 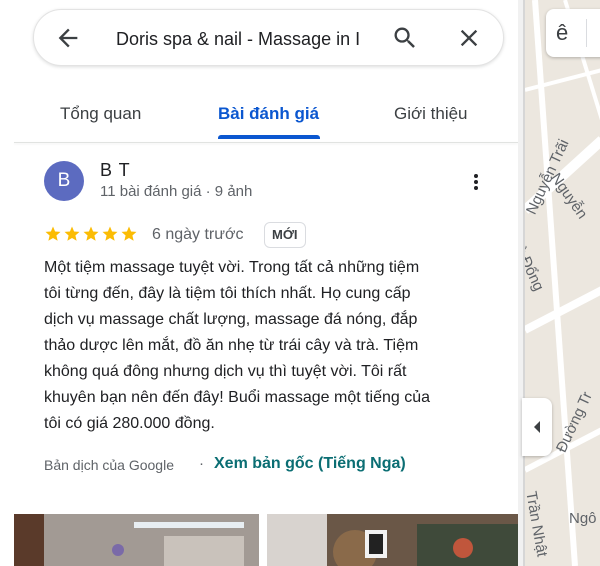 I want to click on new-badge: MỚI, so click(x=285, y=235).